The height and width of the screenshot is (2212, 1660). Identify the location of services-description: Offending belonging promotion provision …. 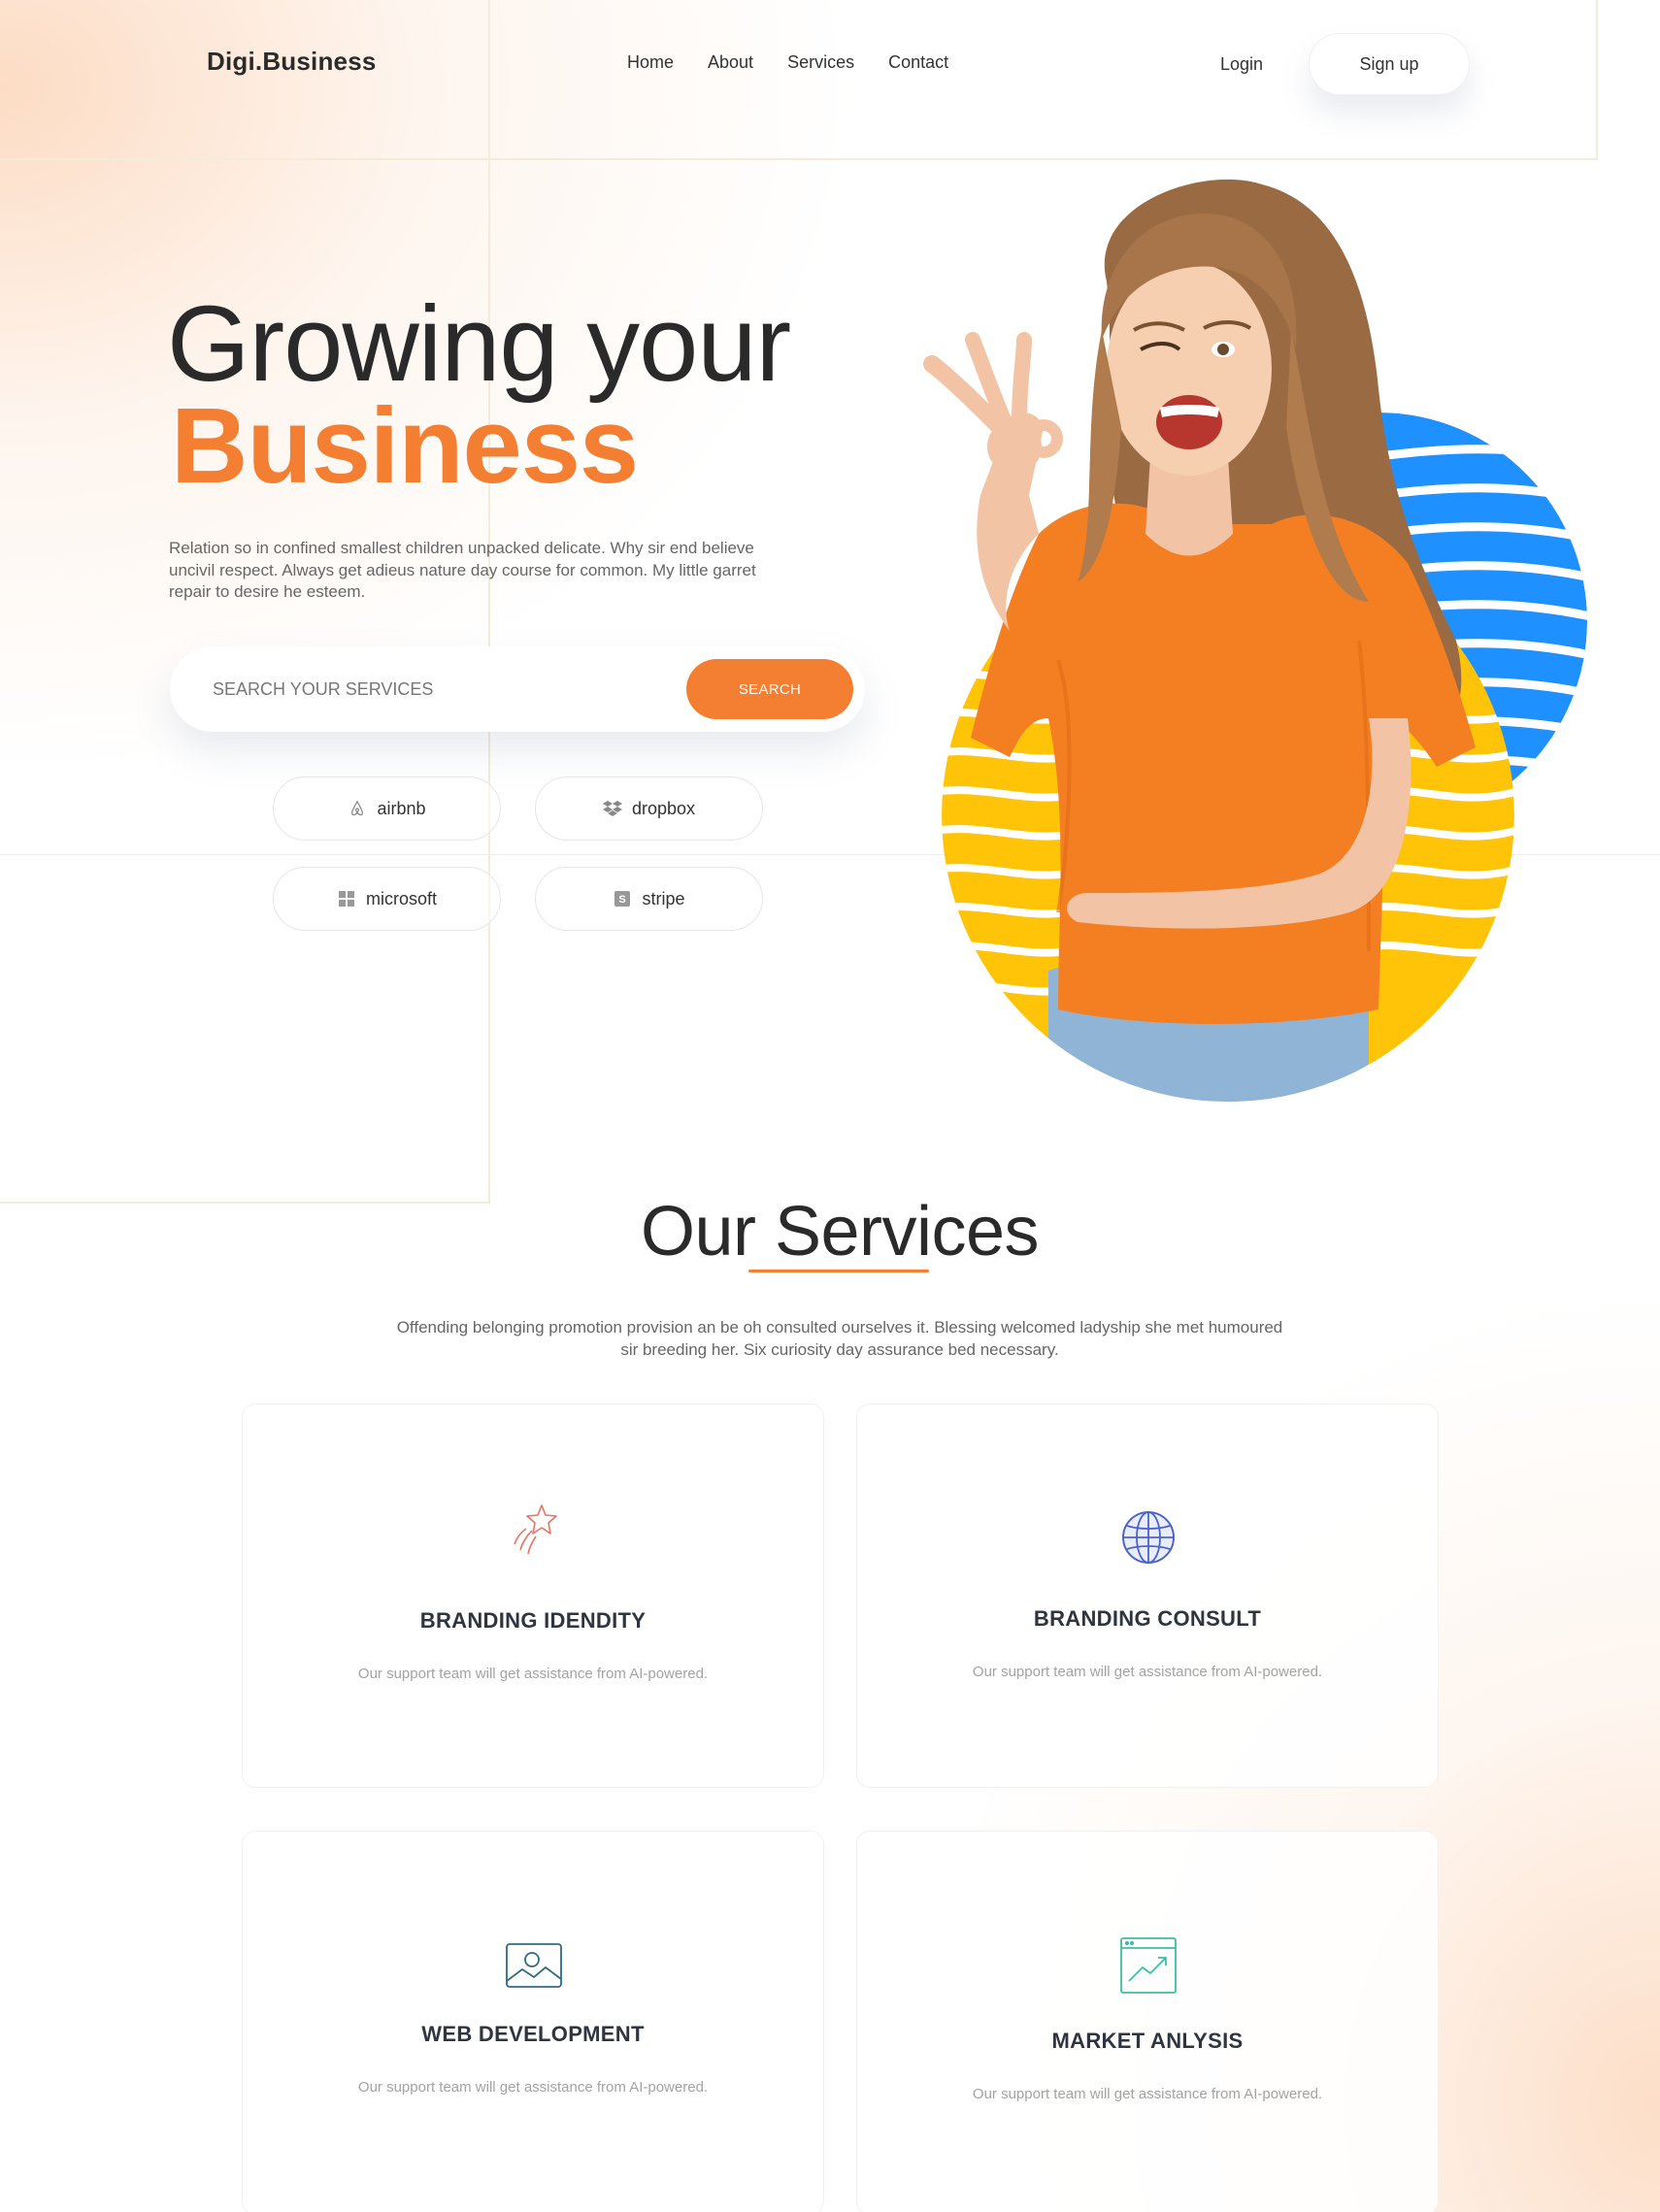
(839, 1338).